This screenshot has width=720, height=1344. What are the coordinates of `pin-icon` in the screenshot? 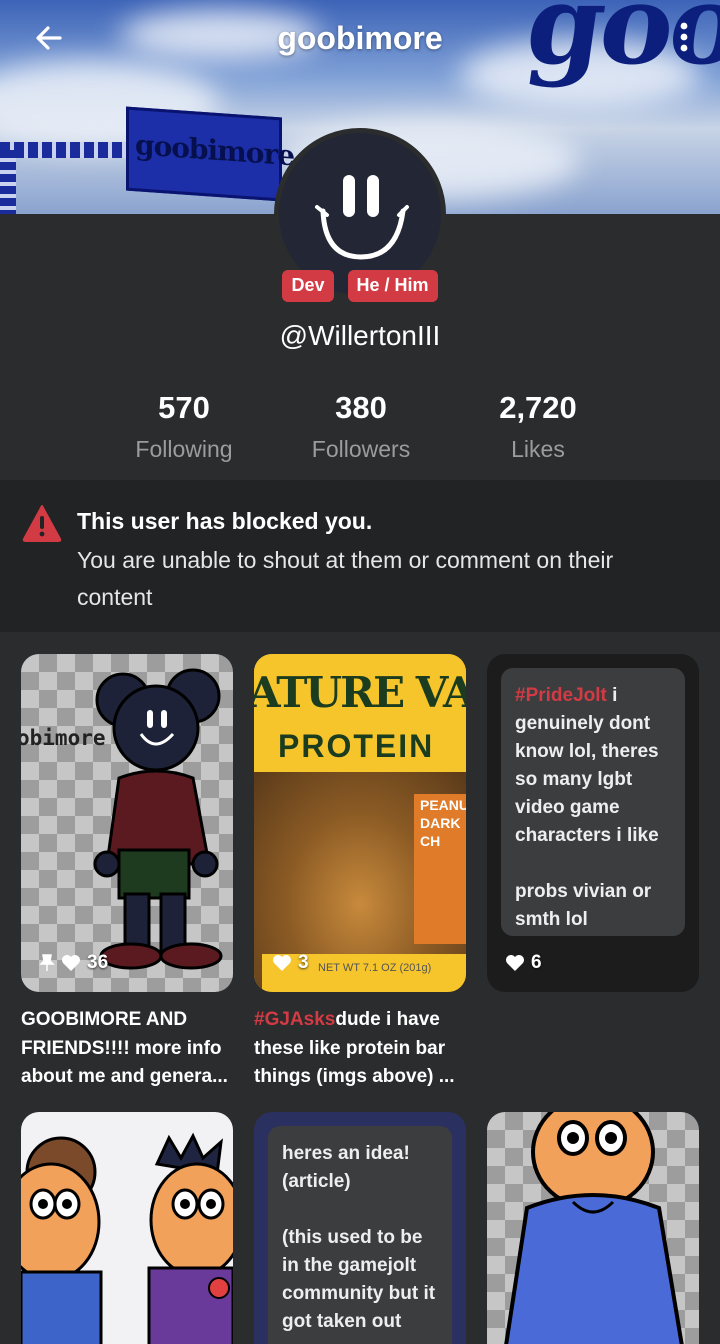 It's located at (47, 962).